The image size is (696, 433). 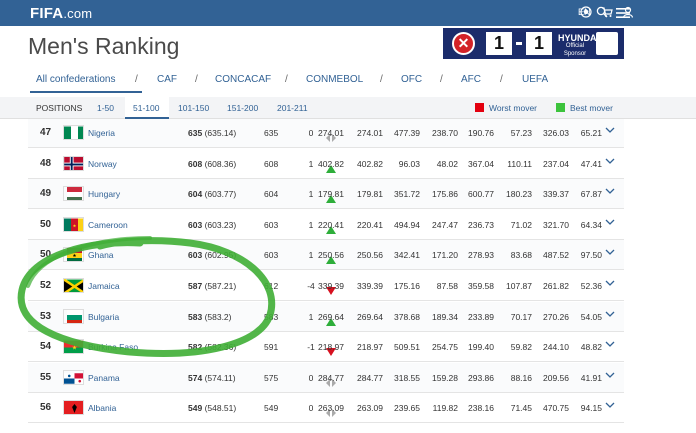 What do you see at coordinates (591, 194) in the screenshot?
I see `stat-cell: 67.87` at bounding box center [591, 194].